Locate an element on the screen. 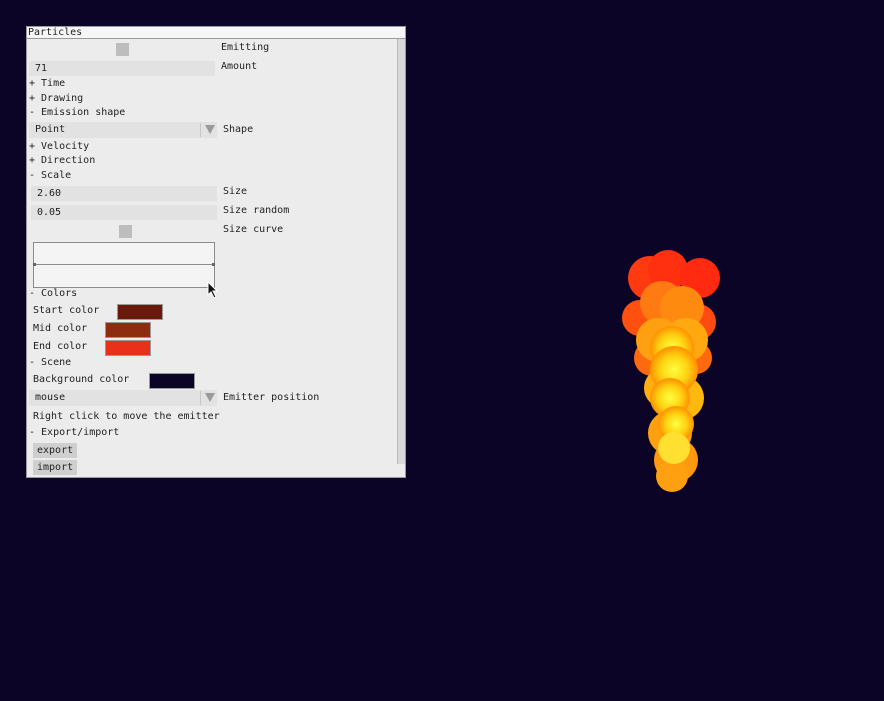  mid-color-label: Mid color is located at coordinates (60, 328).